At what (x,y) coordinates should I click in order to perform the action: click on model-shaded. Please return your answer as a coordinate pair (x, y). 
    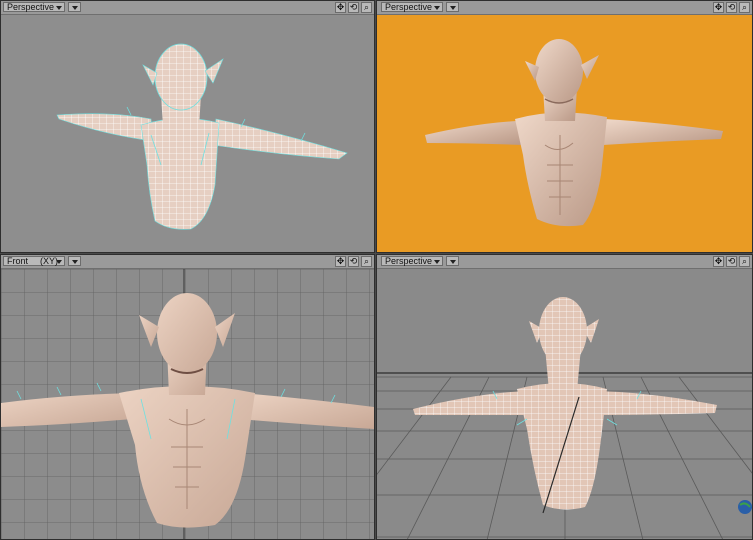
    Looking at the image, I should click on (574, 133).